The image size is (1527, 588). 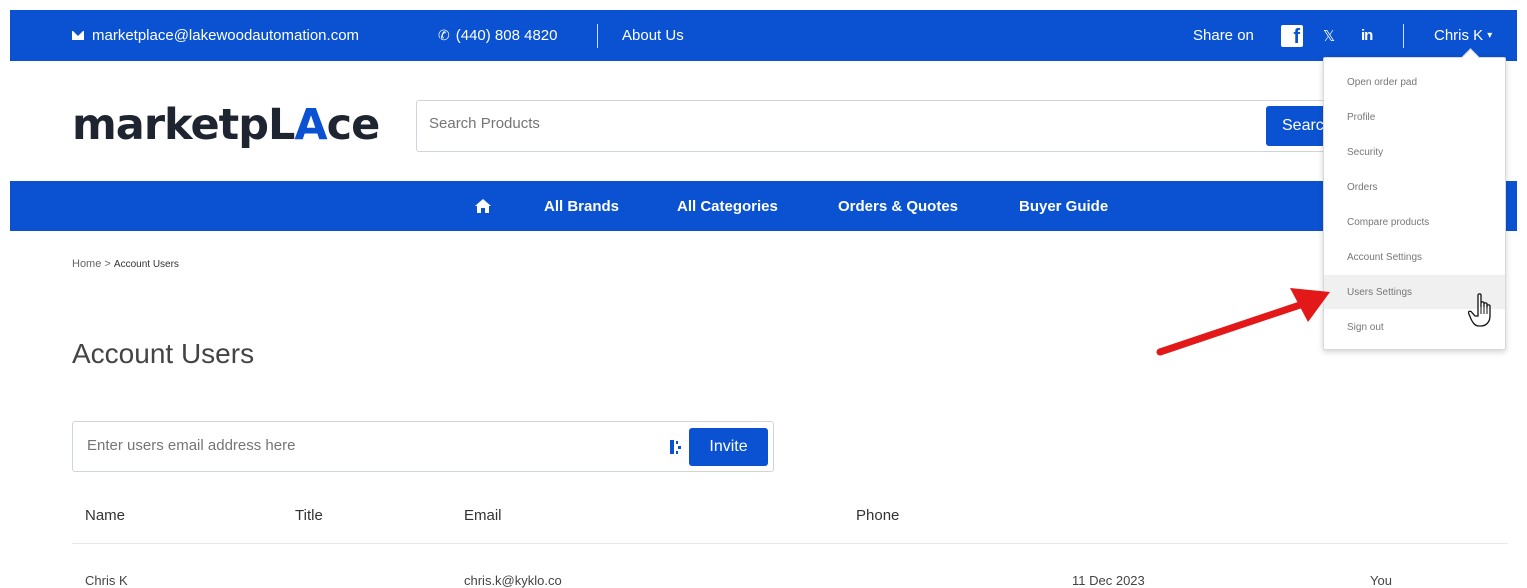 What do you see at coordinates (1414, 152) in the screenshot?
I see `menu-item-security: Security` at bounding box center [1414, 152].